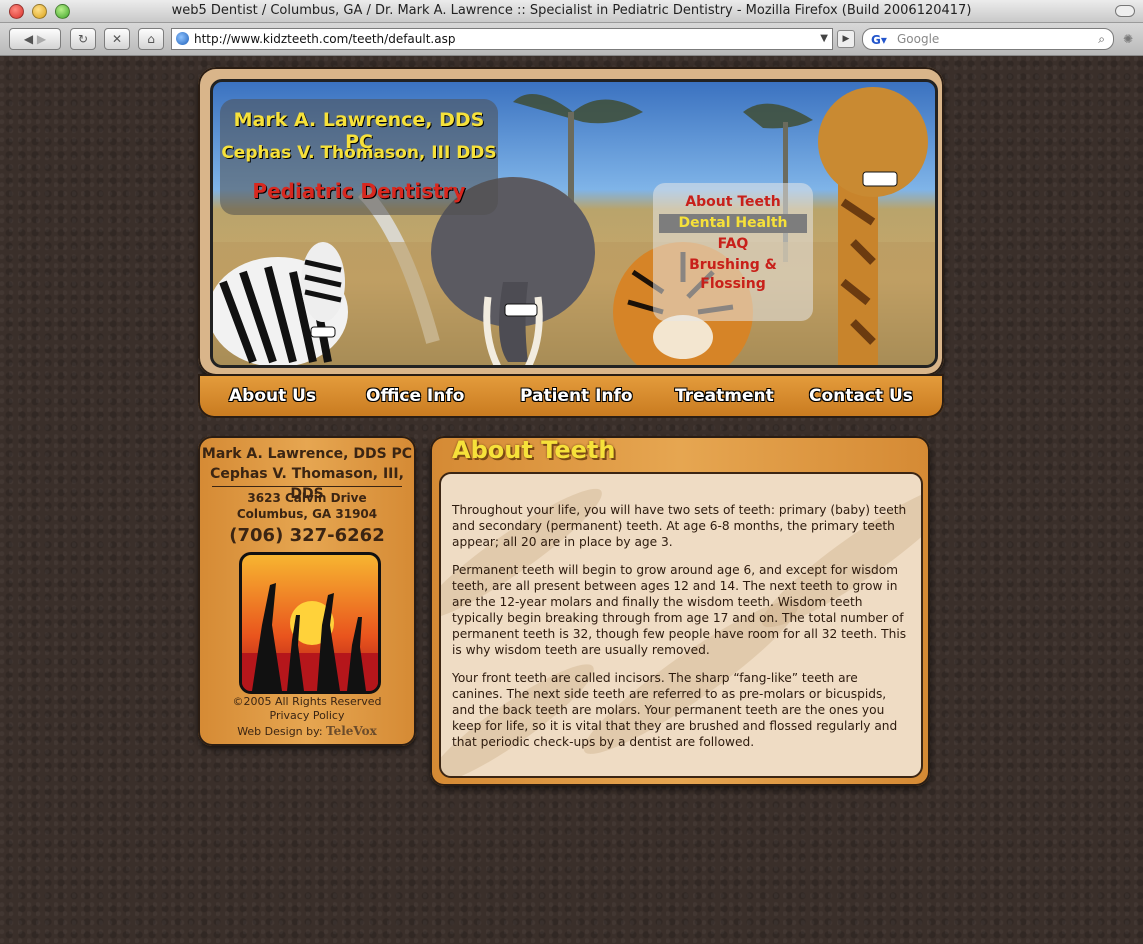 The width and height of the screenshot is (1143, 944). Describe the element at coordinates (307, 715) in the screenshot. I see `privacy-policy-link: Privacy Policy` at that location.